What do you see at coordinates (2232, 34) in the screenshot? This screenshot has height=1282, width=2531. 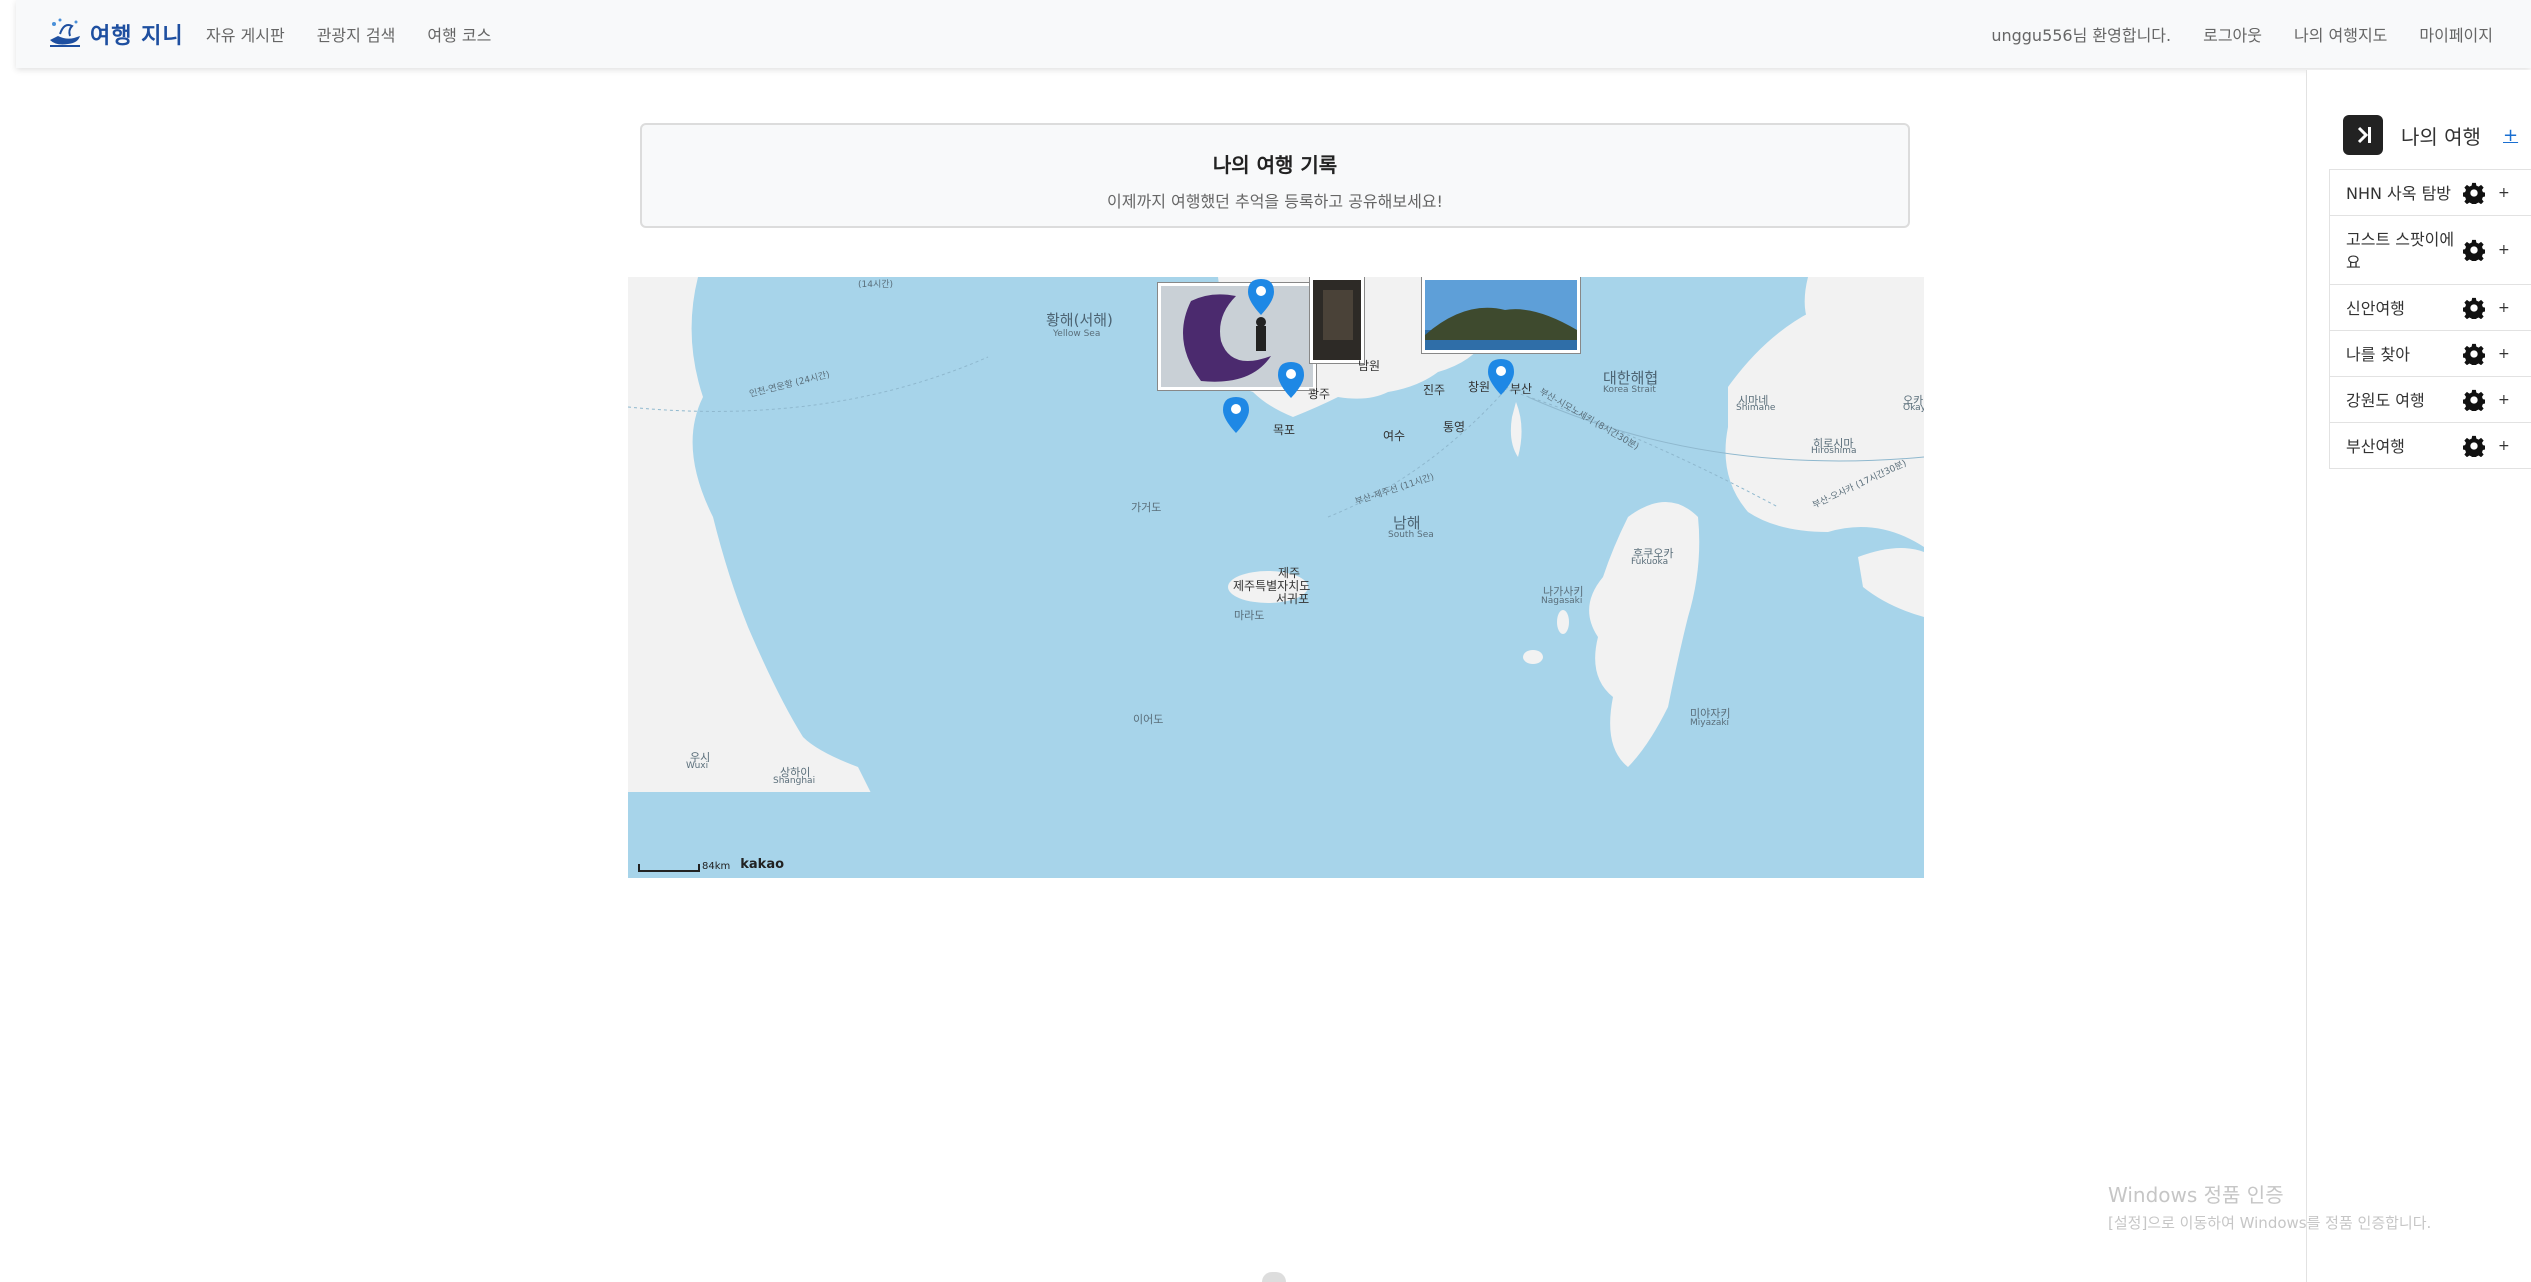 I see `logout-link: 로그아웃` at bounding box center [2232, 34].